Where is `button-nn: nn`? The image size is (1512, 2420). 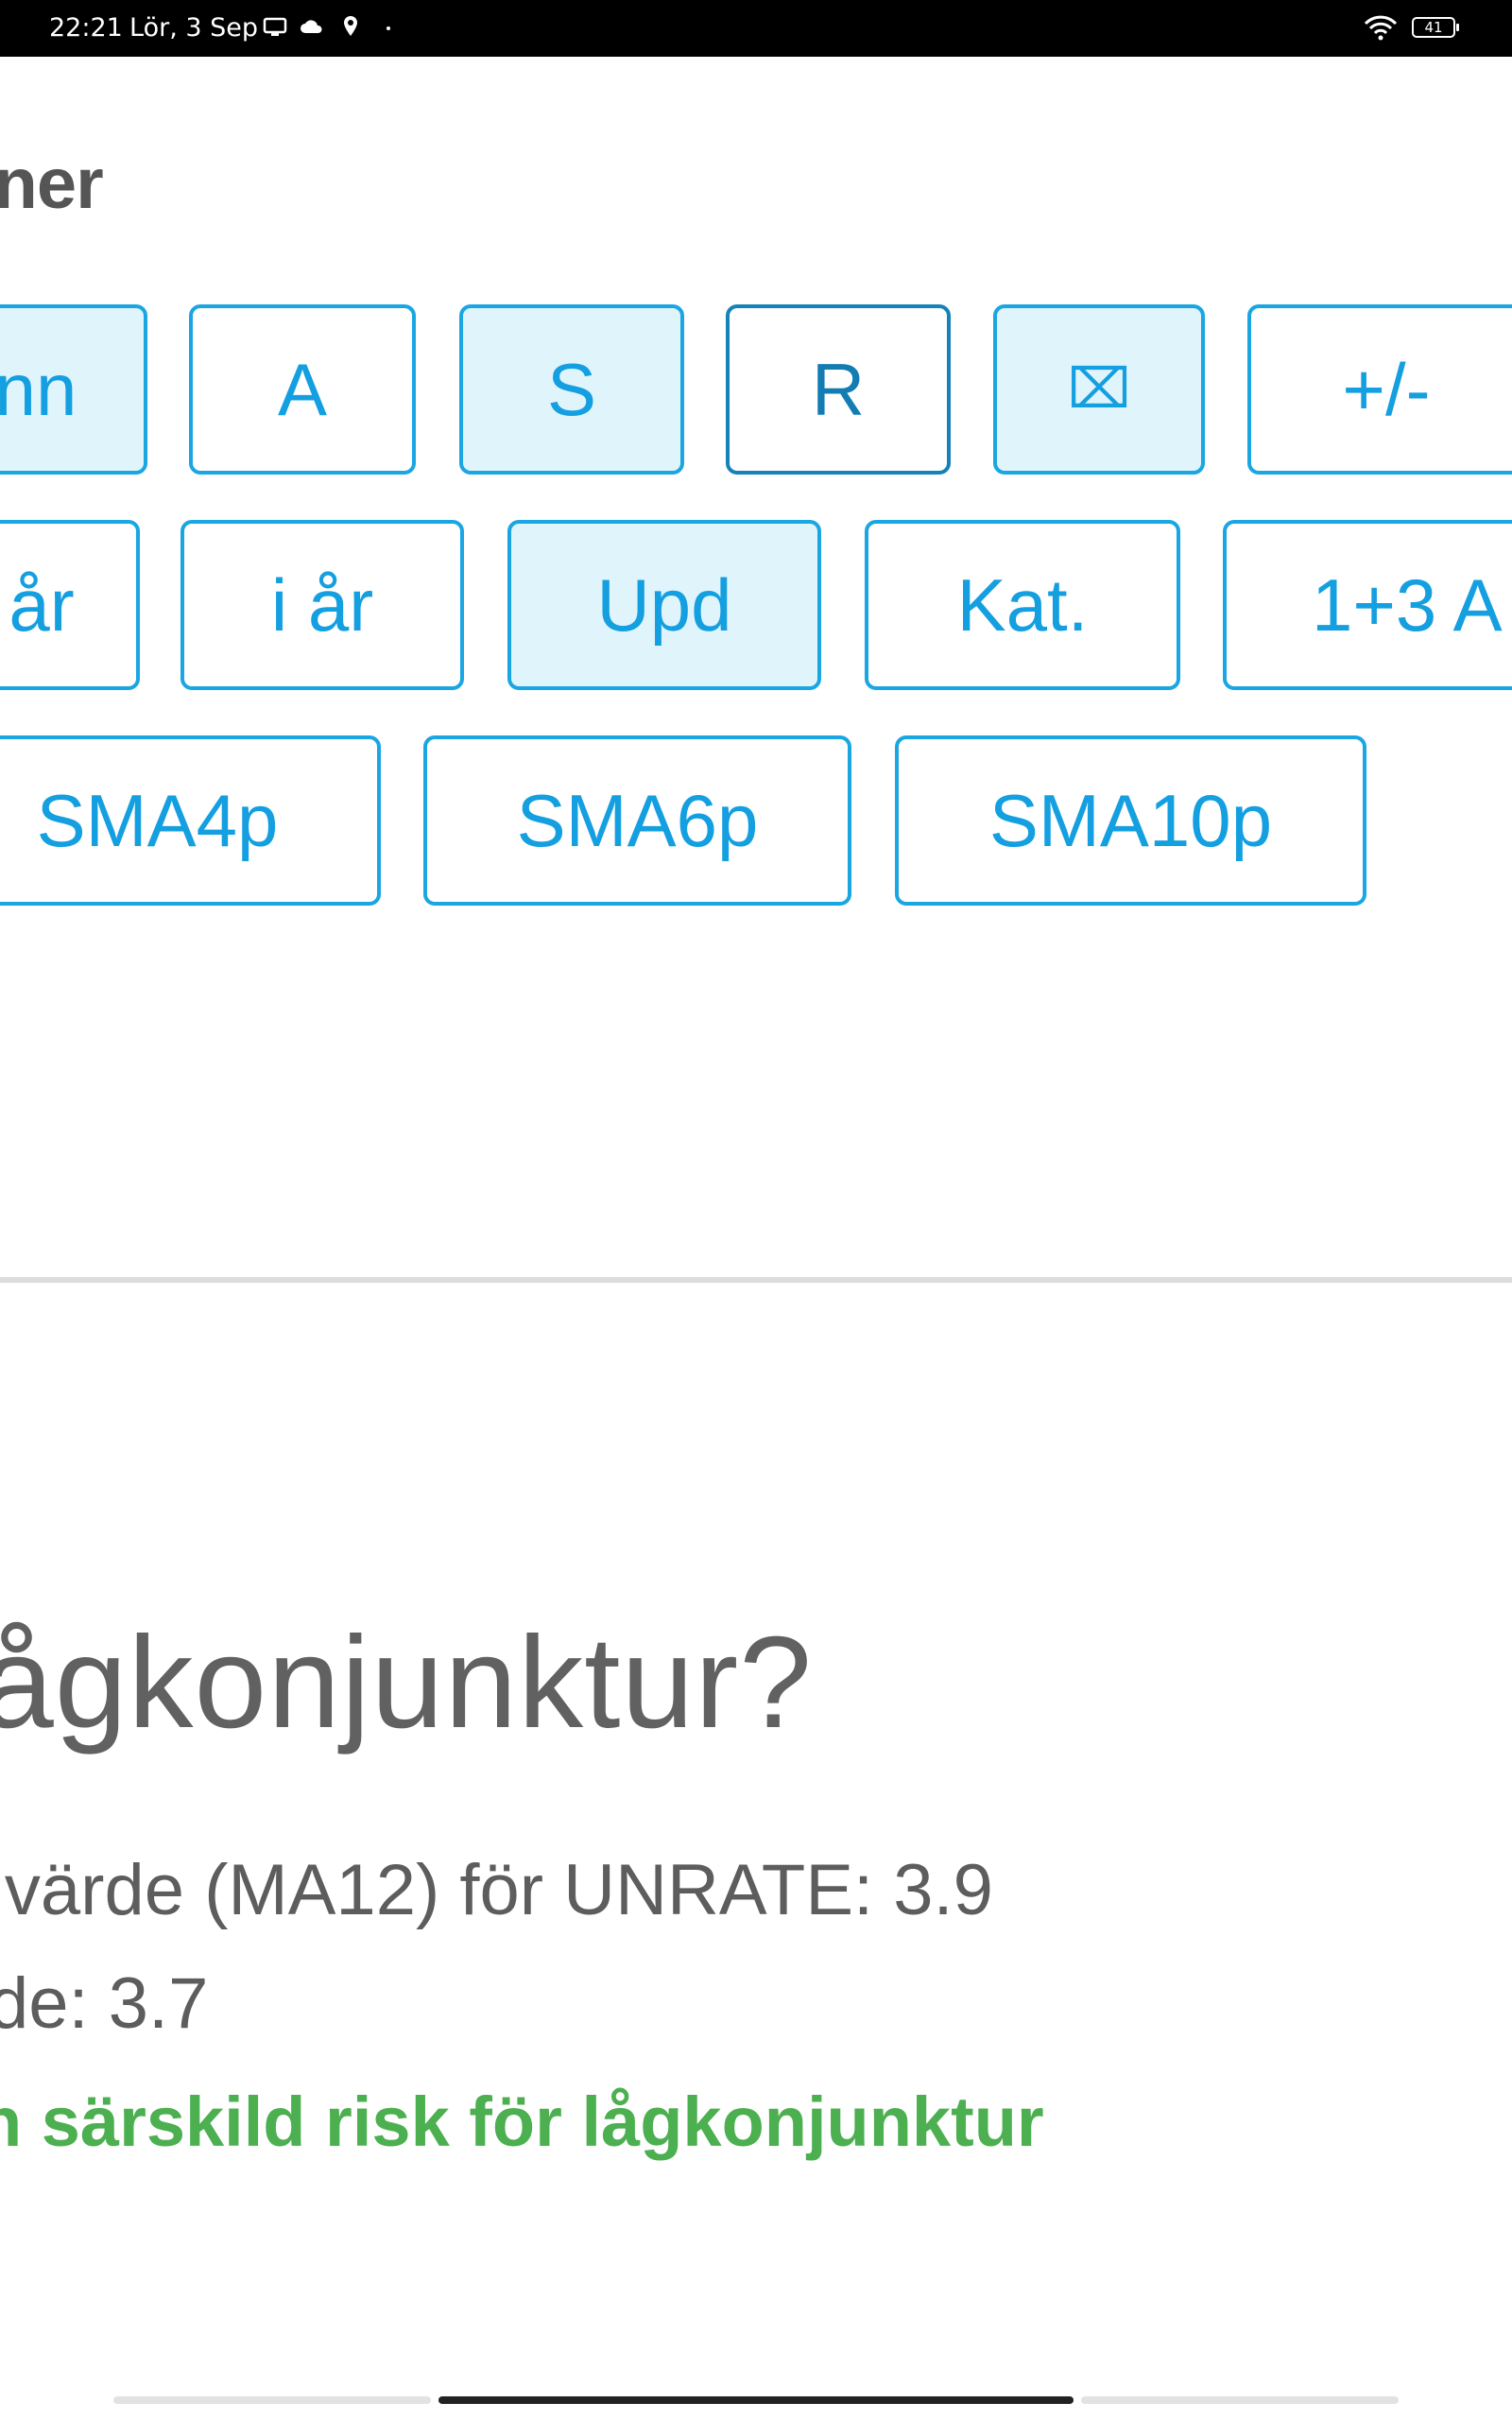
button-nn: nn is located at coordinates (73, 389).